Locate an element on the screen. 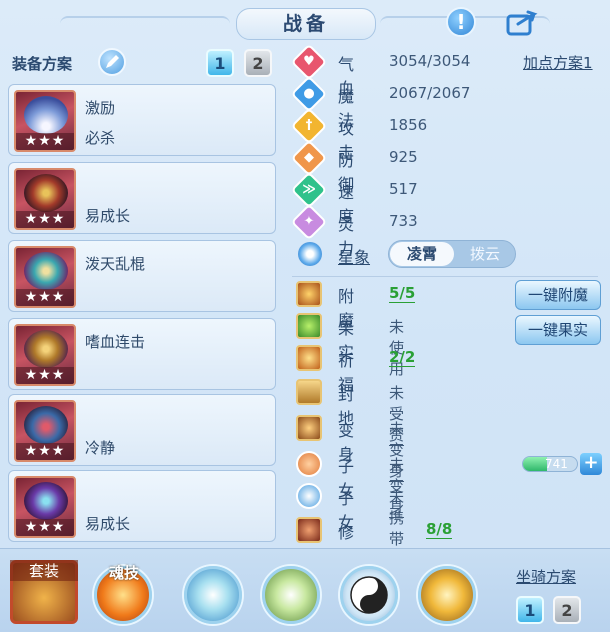 The image size is (610, 632). one-click-fruit-button: 一键果实 is located at coordinates (558, 330).